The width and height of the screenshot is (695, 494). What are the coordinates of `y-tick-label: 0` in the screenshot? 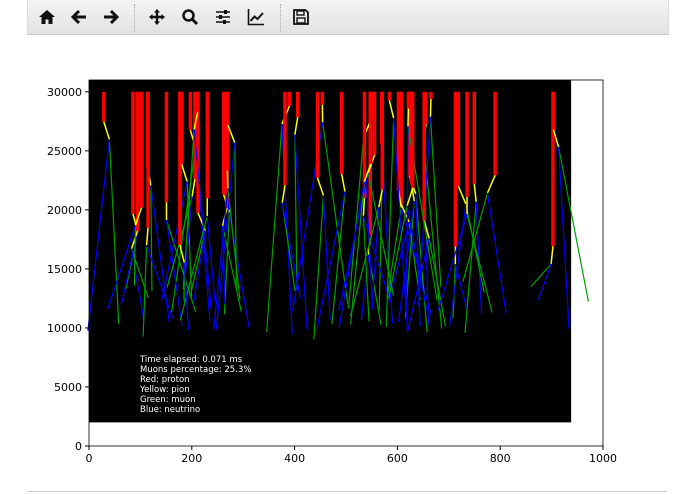 It's located at (78, 446).